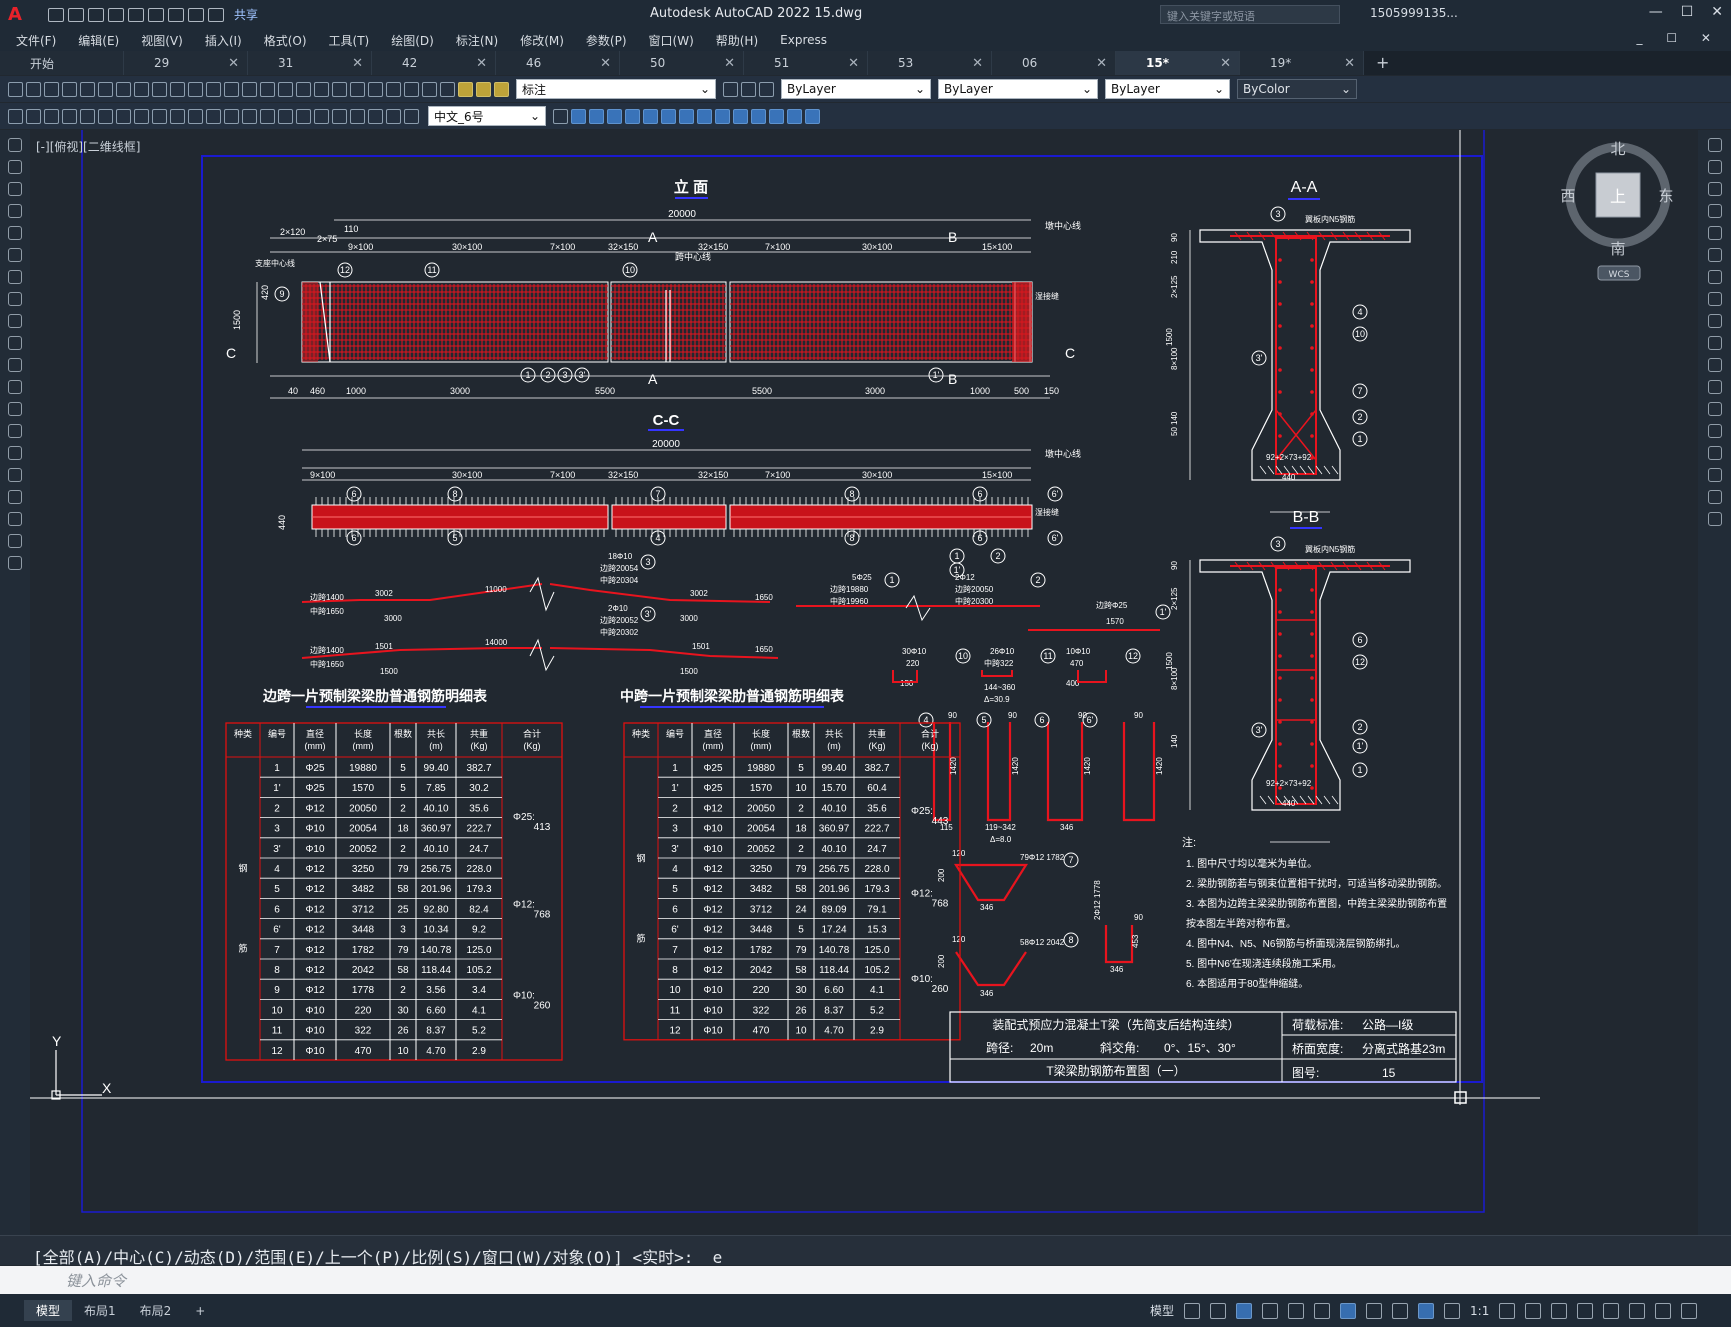 This screenshot has width=1731, height=1327. I want to click on dim-edit-icon, so click(375, 116).